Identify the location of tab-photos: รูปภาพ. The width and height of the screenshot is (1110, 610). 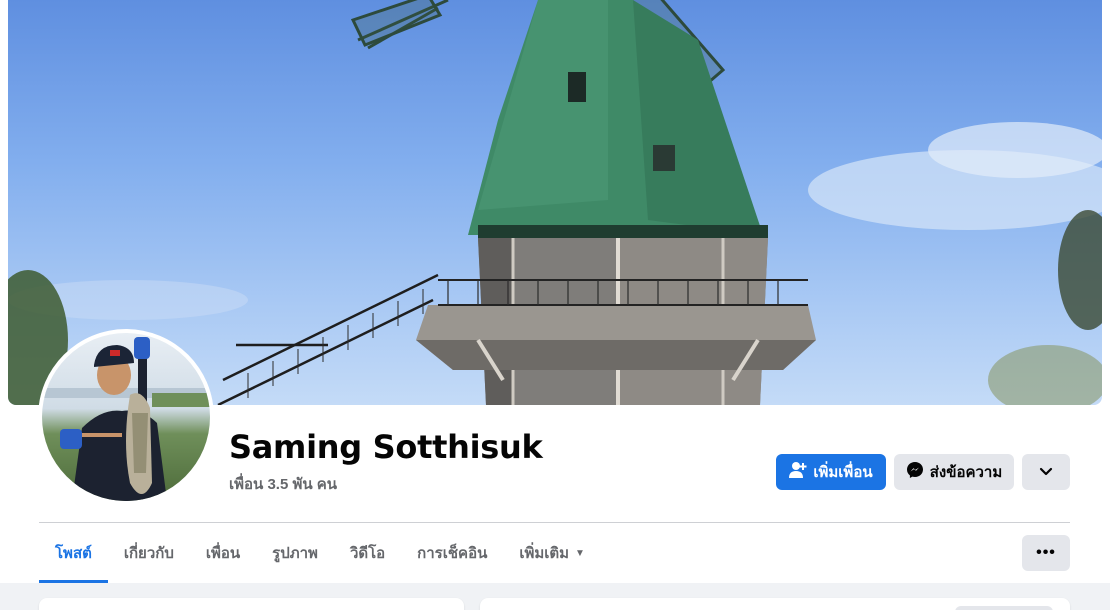
(295, 553).